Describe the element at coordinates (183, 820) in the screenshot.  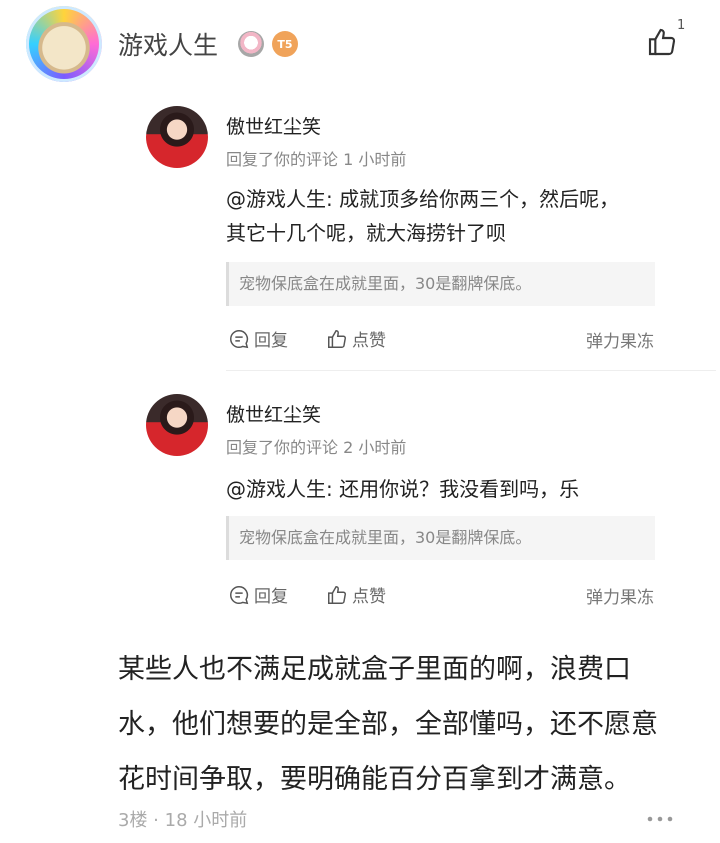
I see `floor-meta: 3楼 · 18 小时前` at that location.